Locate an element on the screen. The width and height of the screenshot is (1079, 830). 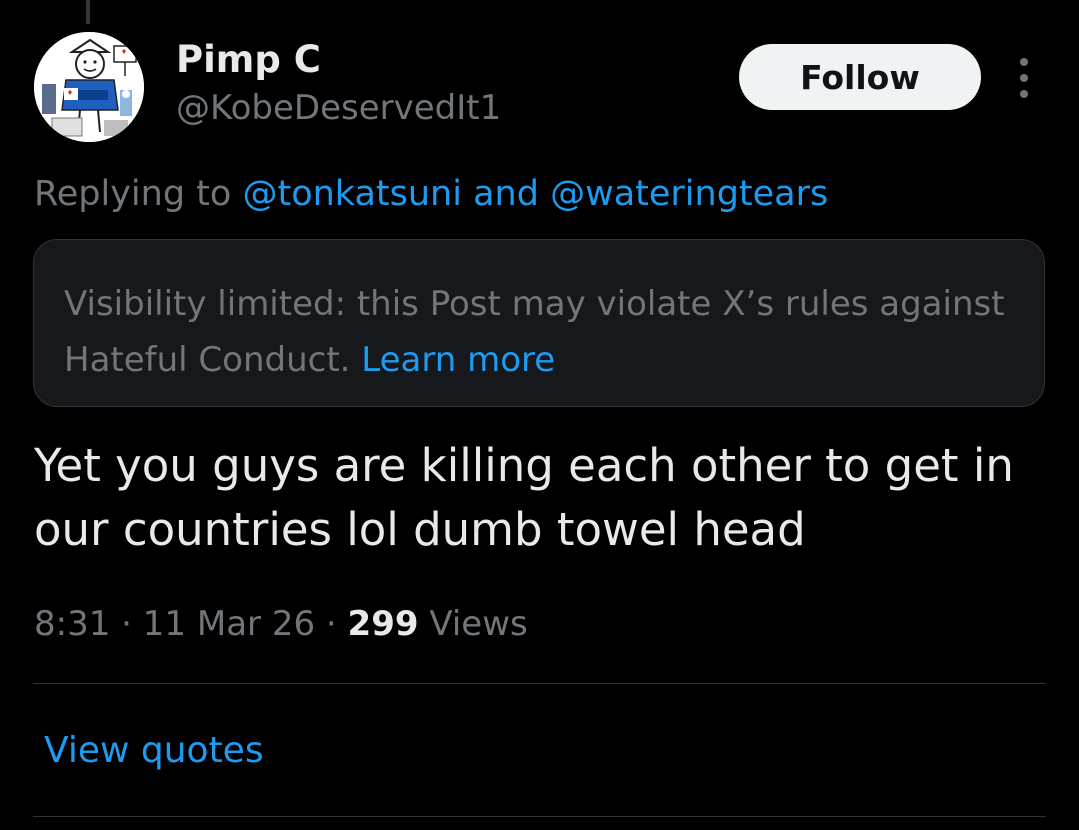
post-date: 11 Mar 26 is located at coordinates (229, 624).